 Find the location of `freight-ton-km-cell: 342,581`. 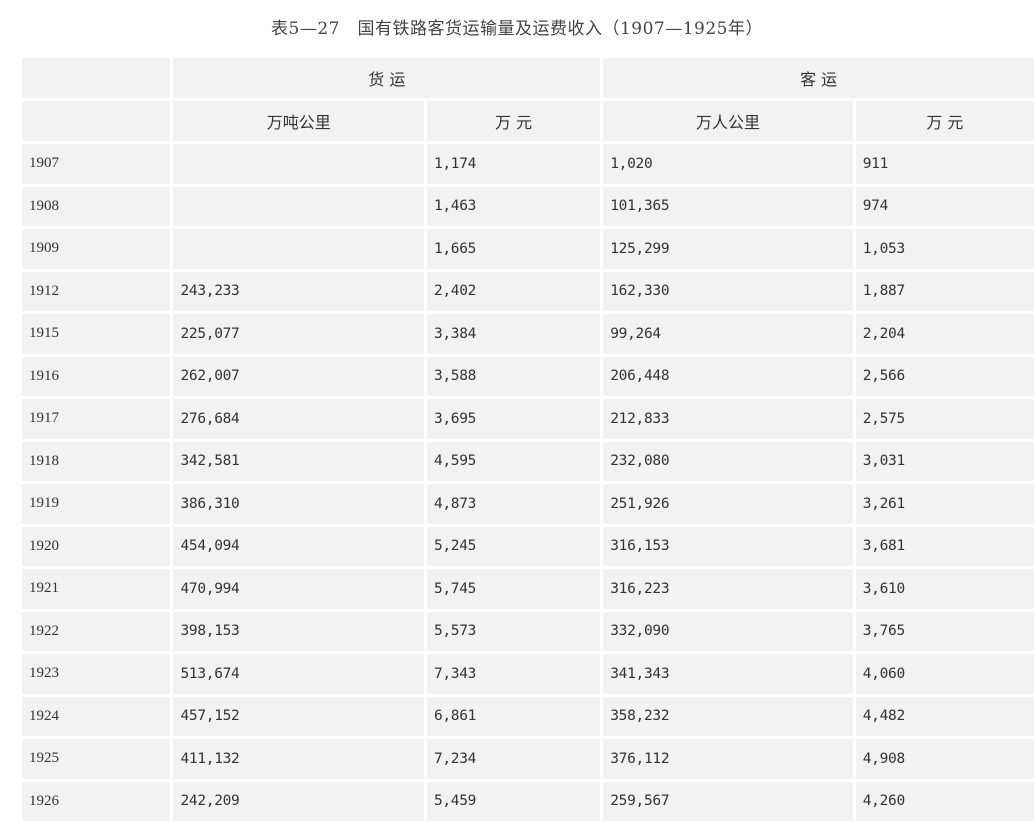

freight-ton-km-cell: 342,581 is located at coordinates (298, 461).